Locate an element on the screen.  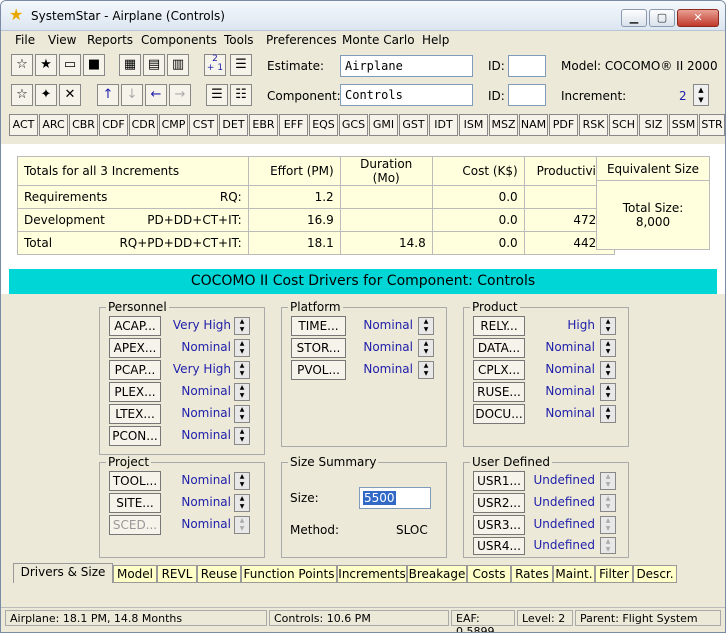
pvol-spinner: ▲ ▼ is located at coordinates (426, 370).